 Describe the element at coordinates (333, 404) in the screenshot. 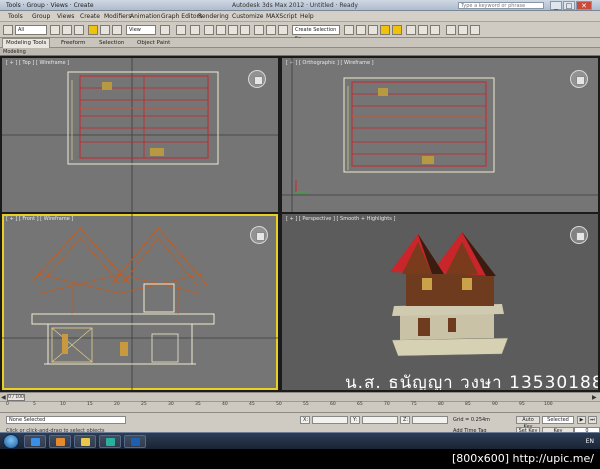

I see `track-tick-label: 60` at that location.